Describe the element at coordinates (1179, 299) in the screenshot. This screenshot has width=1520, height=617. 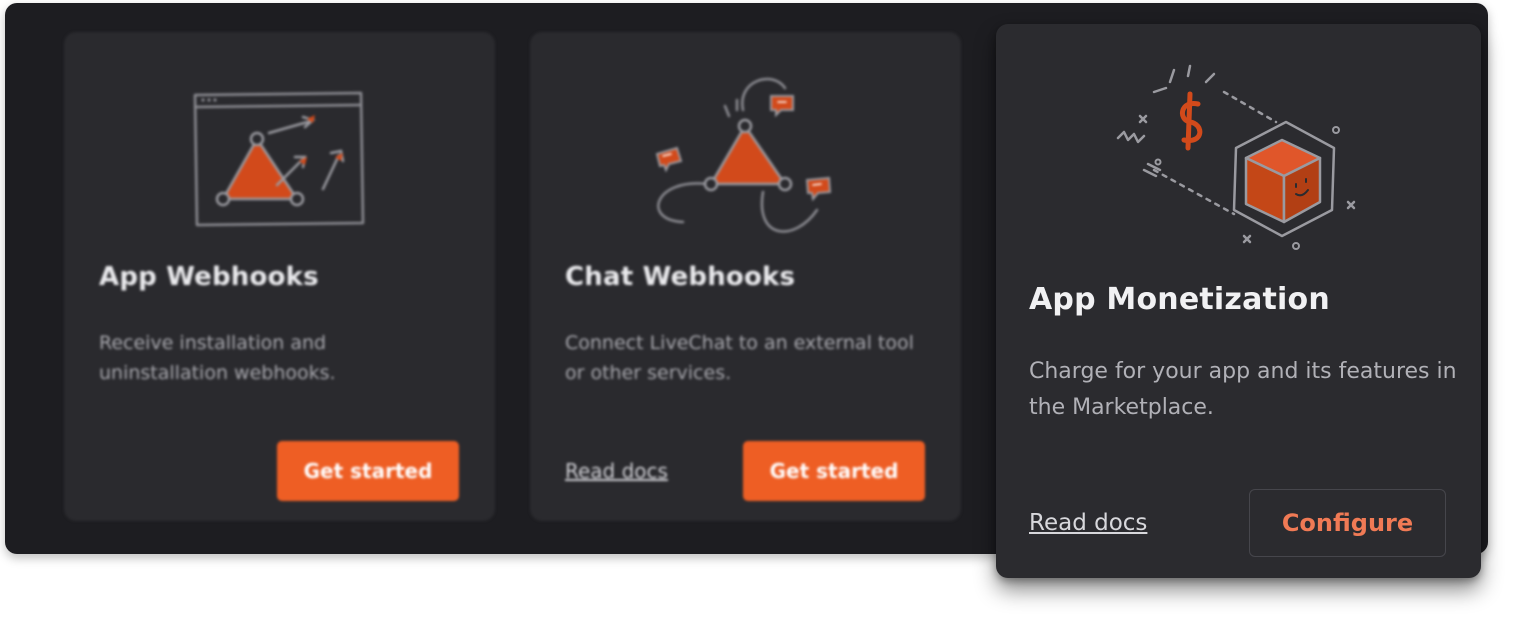
I see `card-title: App Monetization` at that location.